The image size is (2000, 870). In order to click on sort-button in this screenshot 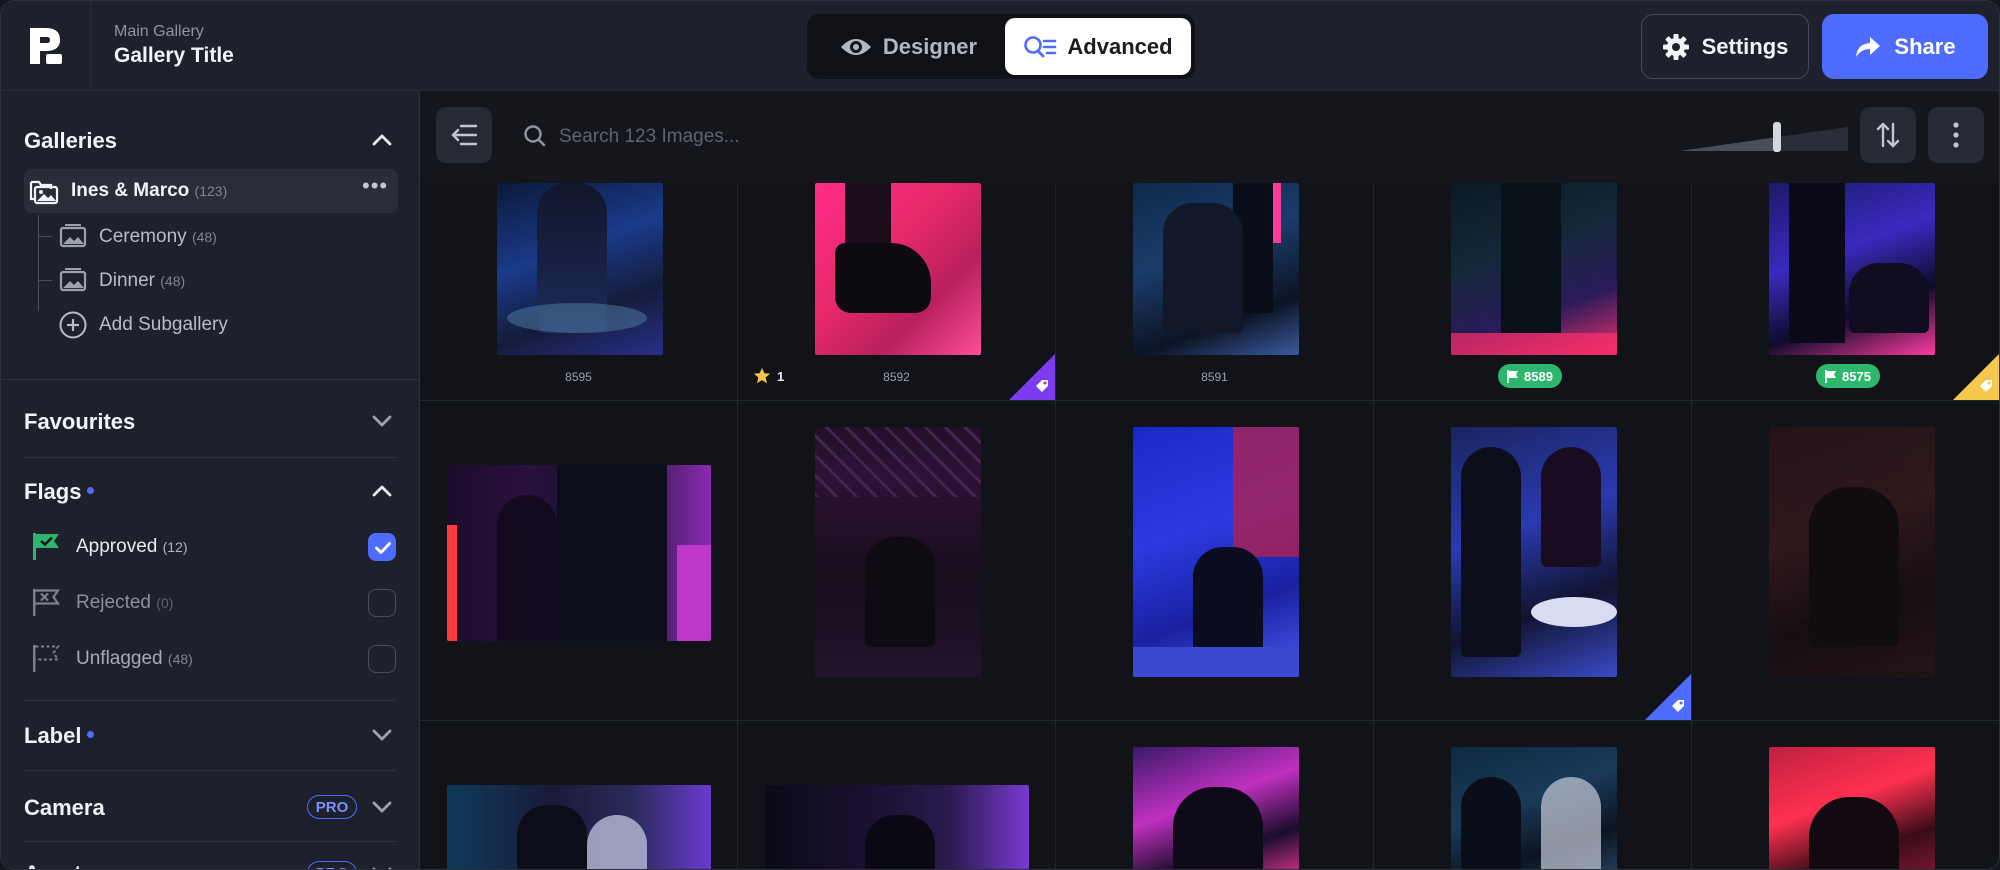, I will do `click(1888, 135)`.